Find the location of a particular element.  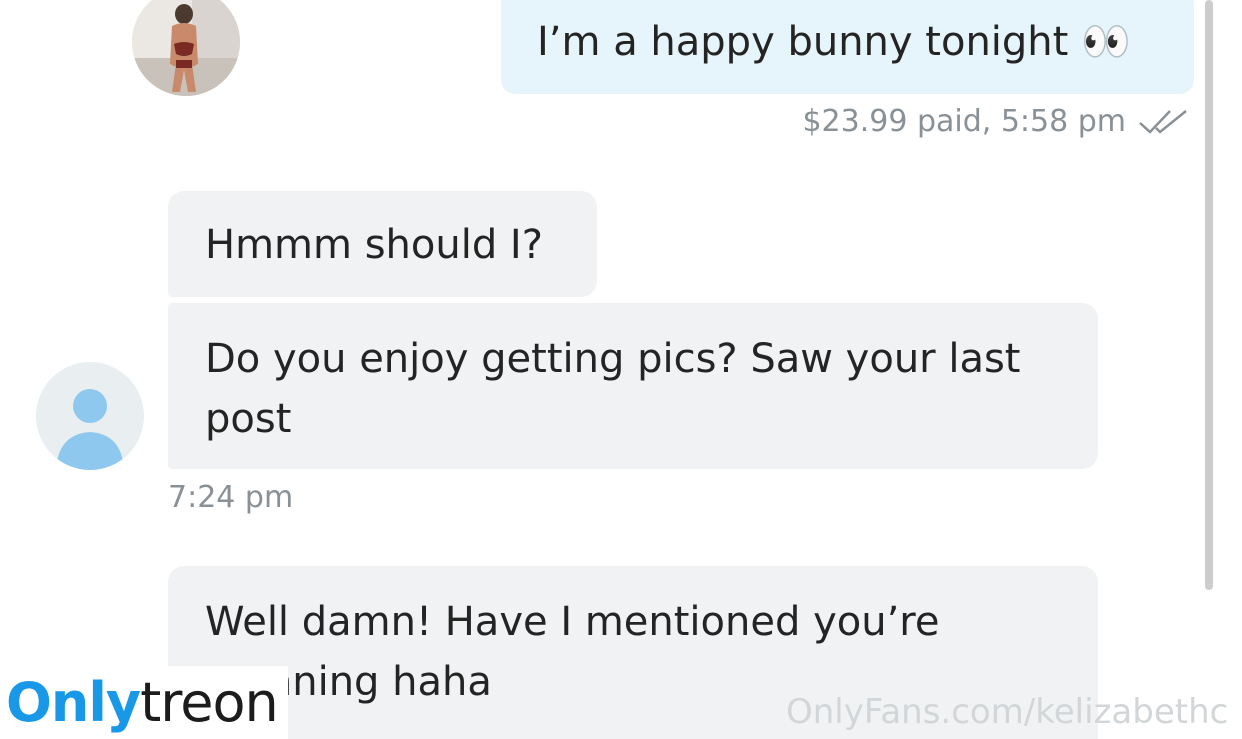

paid-status-time: $23.99 paid, 5:58 pm is located at coordinates (964, 121).